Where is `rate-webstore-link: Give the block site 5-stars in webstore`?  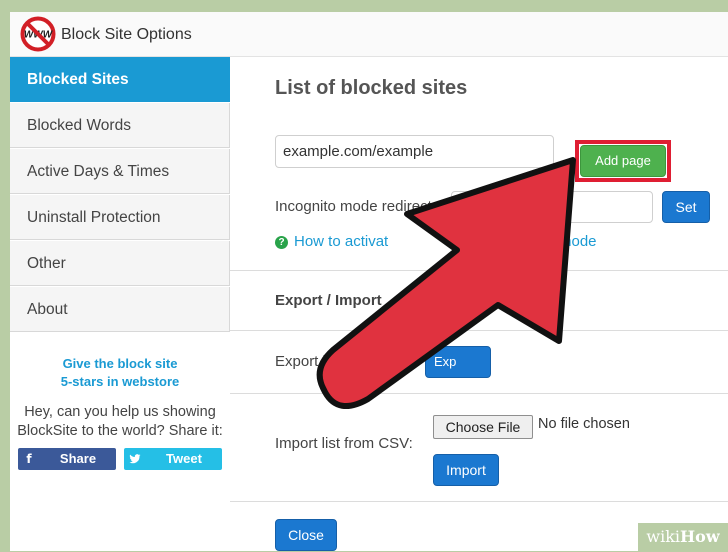
rate-webstore-link: Give the block site 5-stars in webstore is located at coordinates (120, 373).